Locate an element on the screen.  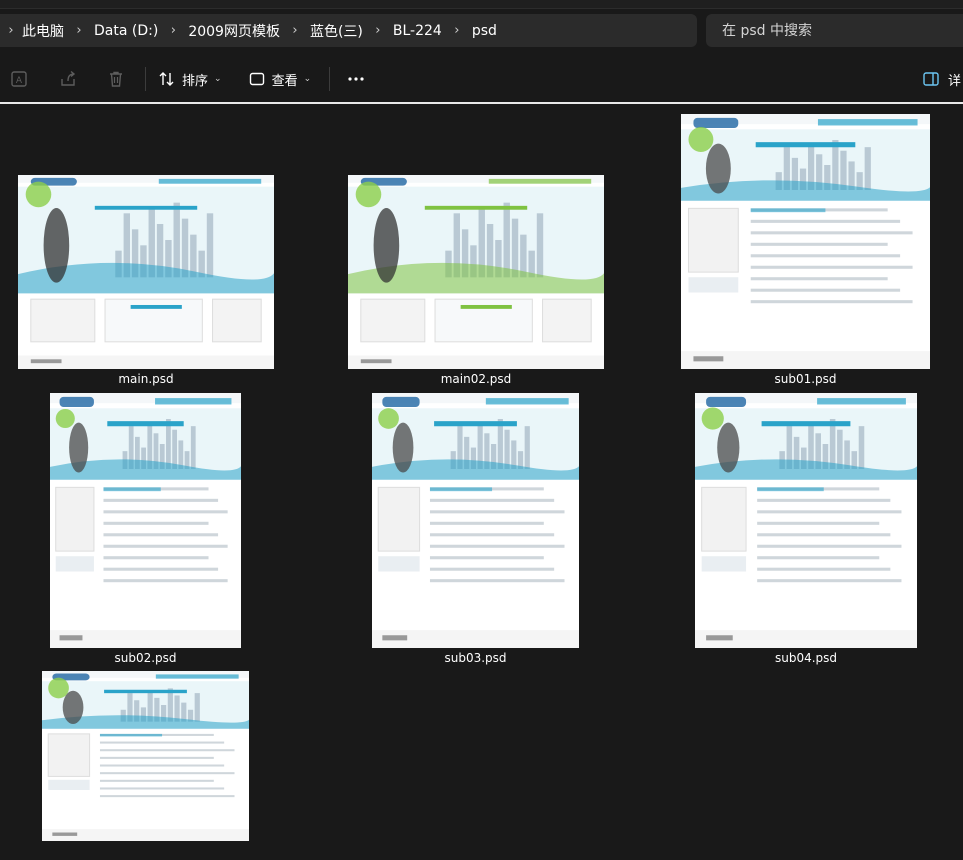
more-icon is located at coordinates (356, 79).